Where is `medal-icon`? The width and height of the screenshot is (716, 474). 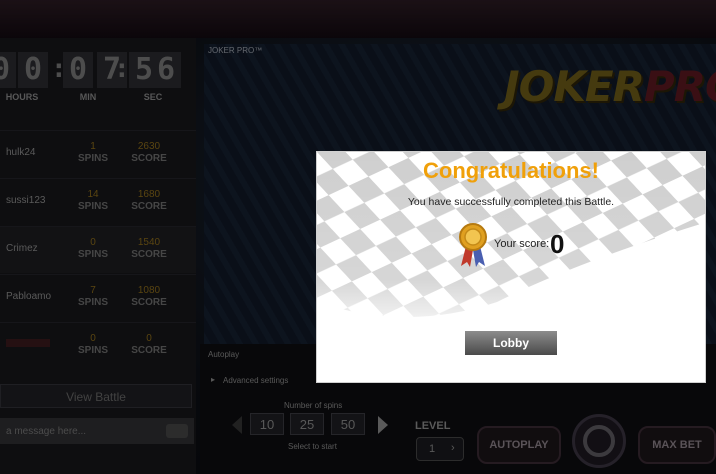
medal-icon is located at coordinates (473, 245).